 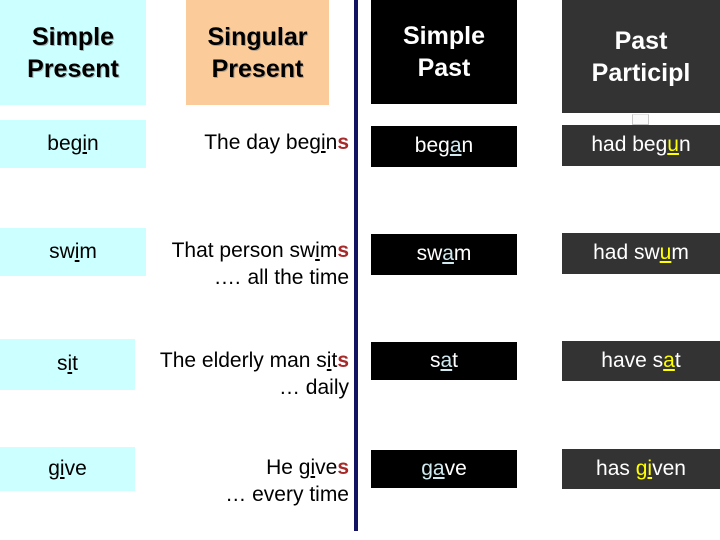 I want to click on header-text-2: Simple Past, so click(x=444, y=52).